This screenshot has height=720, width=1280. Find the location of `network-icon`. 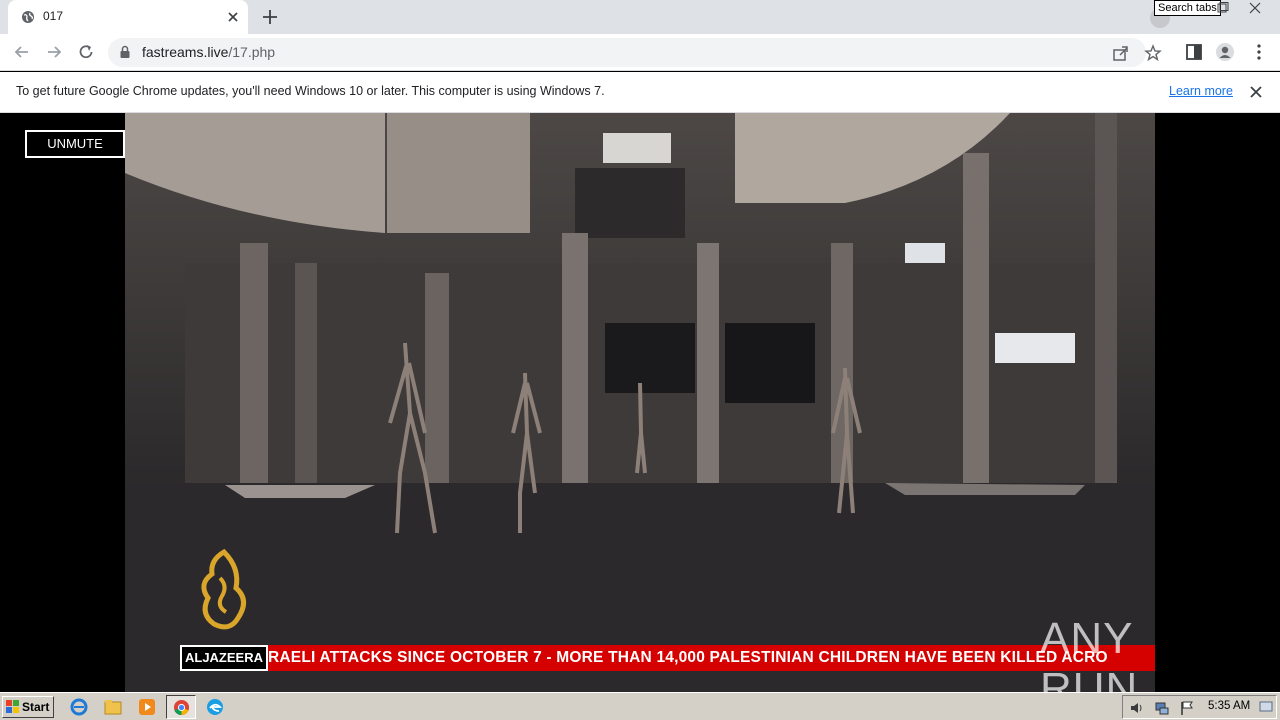

network-icon is located at coordinates (1162, 708).